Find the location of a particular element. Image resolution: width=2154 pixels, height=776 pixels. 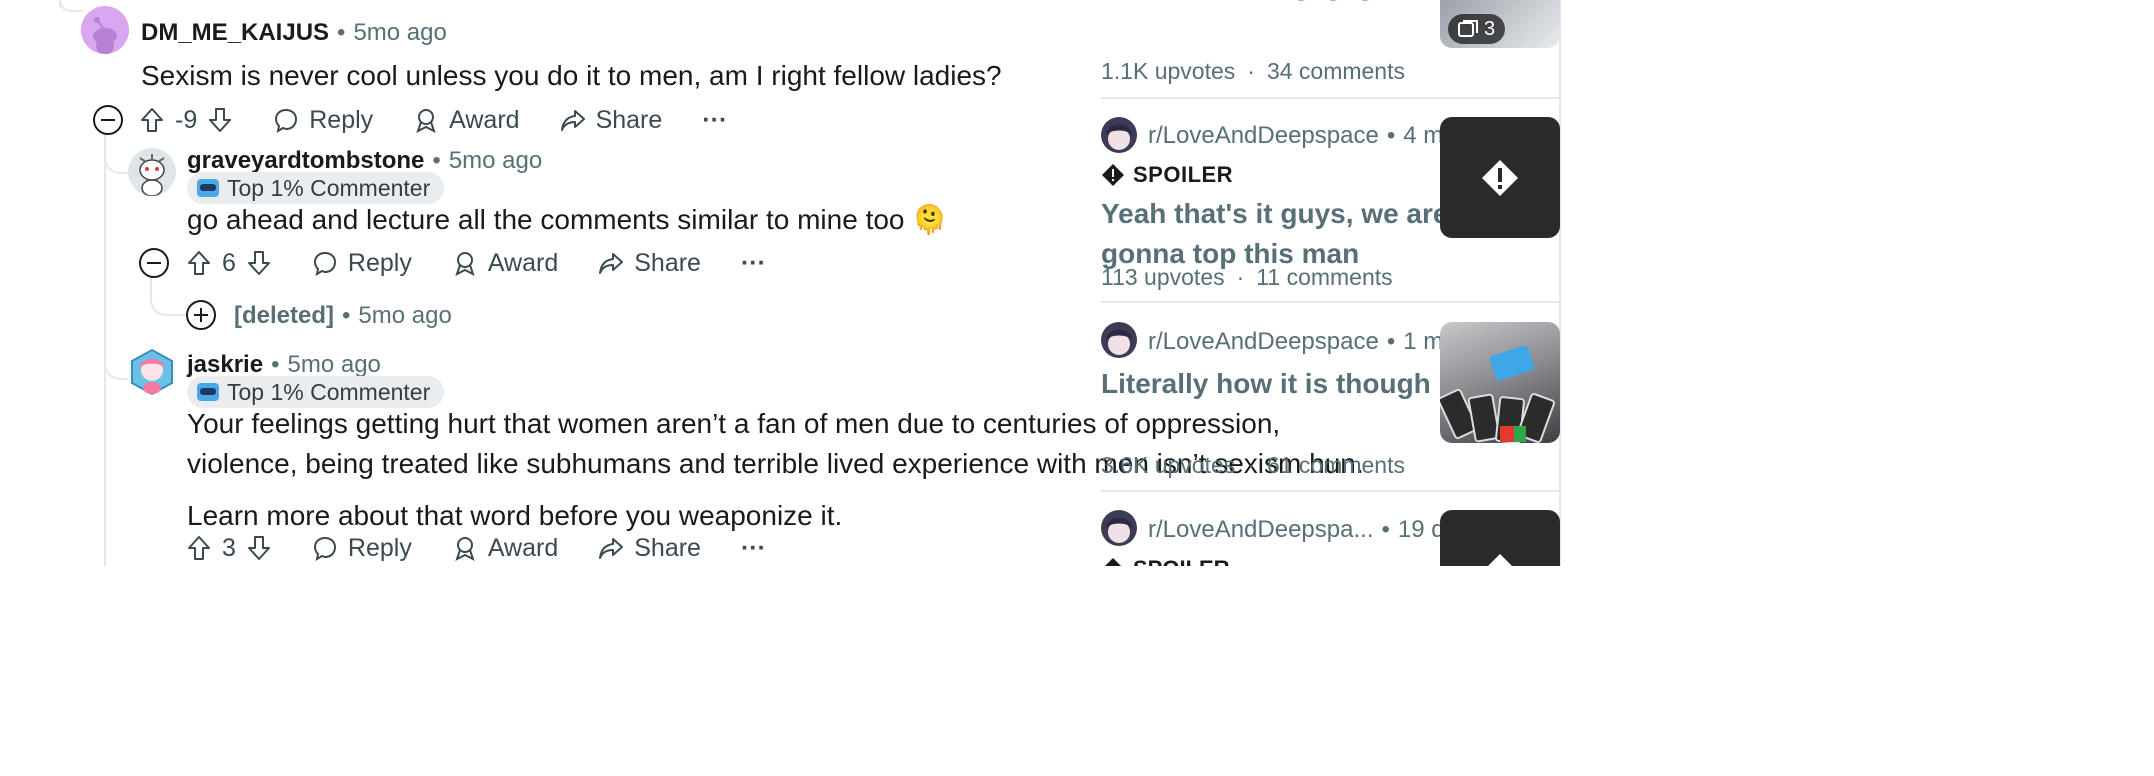

emoji-row-icon is located at coordinates (1333, 0).